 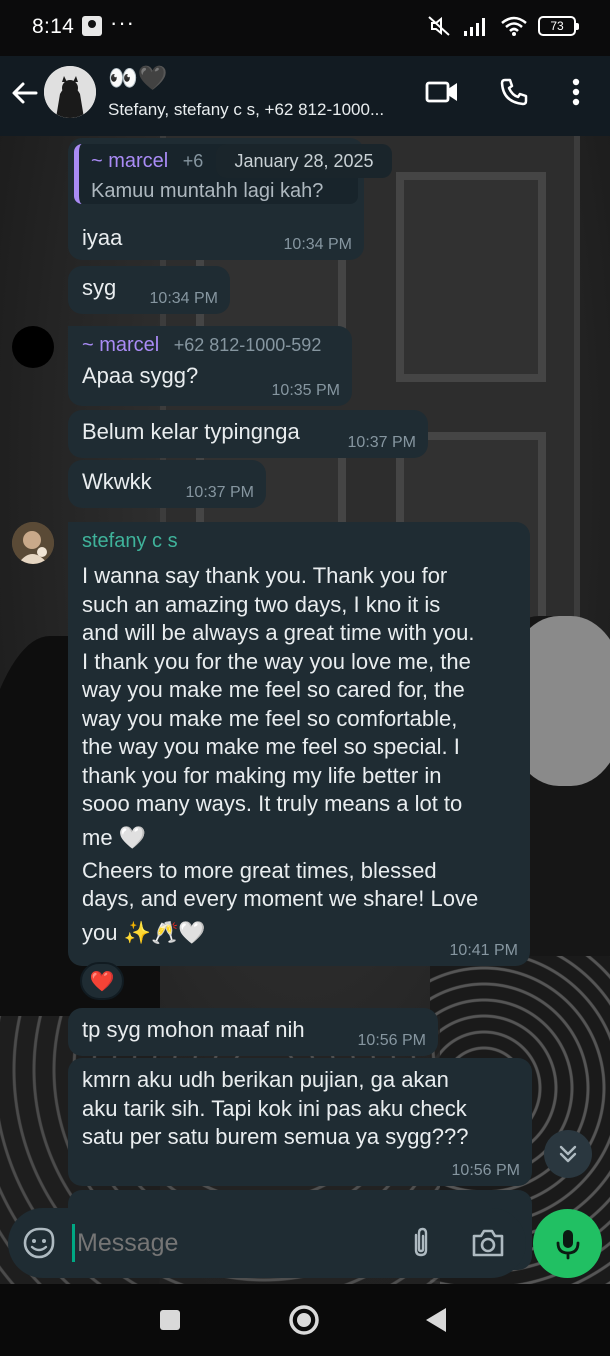 I want to click on message-line: I wanna say thank you. Thank you for, so click(x=265, y=575).